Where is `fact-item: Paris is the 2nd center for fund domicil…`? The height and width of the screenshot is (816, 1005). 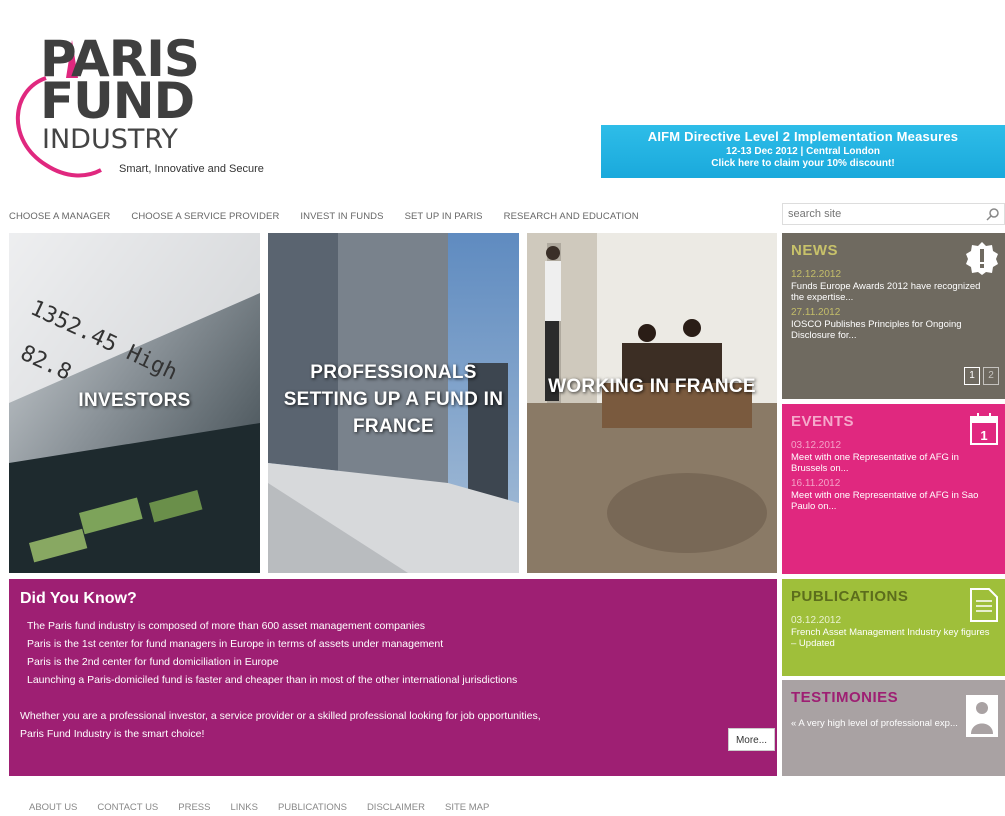 fact-item: Paris is the 2nd center for fund domicil… is located at coordinates (153, 662).